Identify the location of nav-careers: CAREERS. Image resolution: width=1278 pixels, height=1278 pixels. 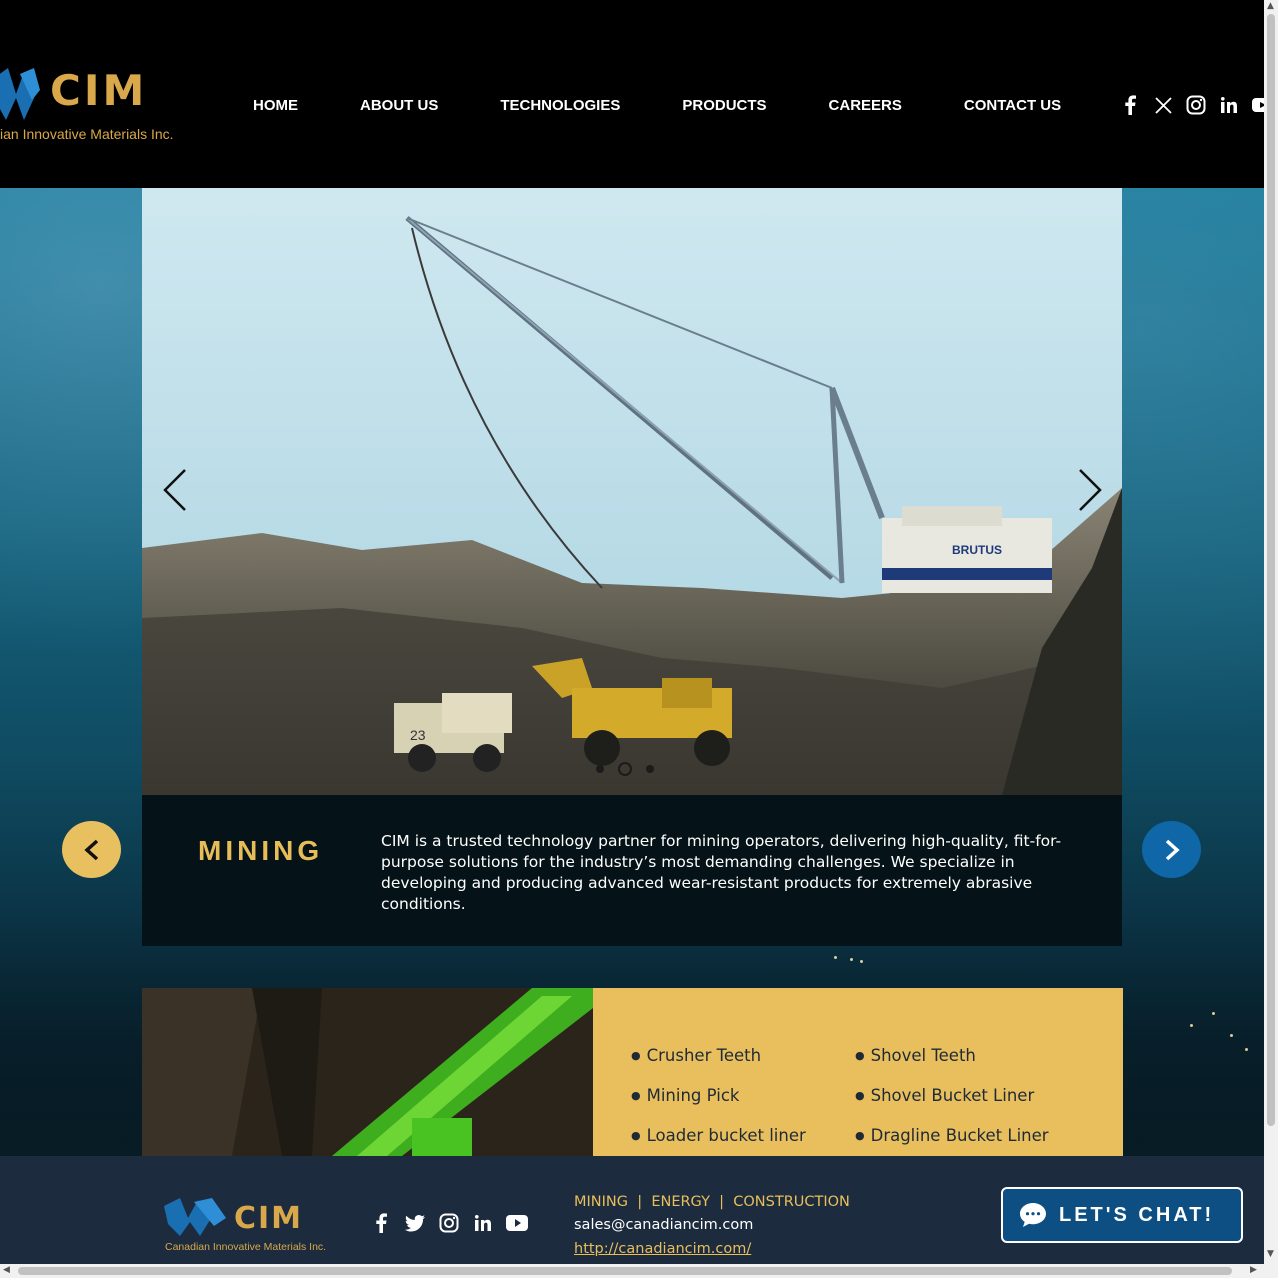
(865, 106).